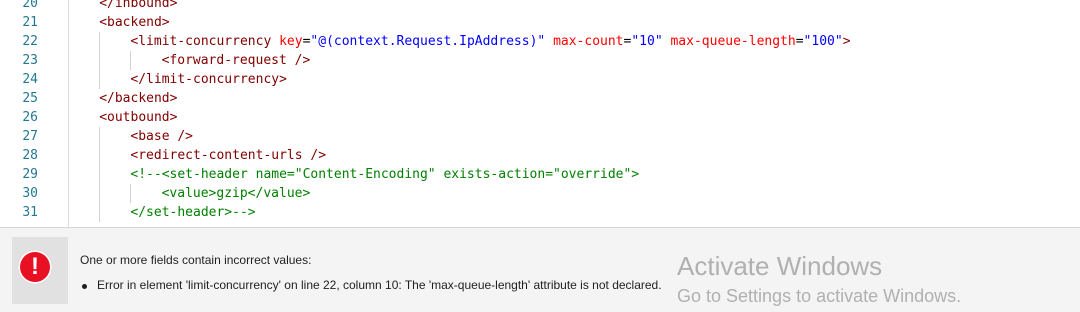 The image size is (1080, 312). Describe the element at coordinates (291, 41) in the screenshot. I see `code-token: key` at that location.